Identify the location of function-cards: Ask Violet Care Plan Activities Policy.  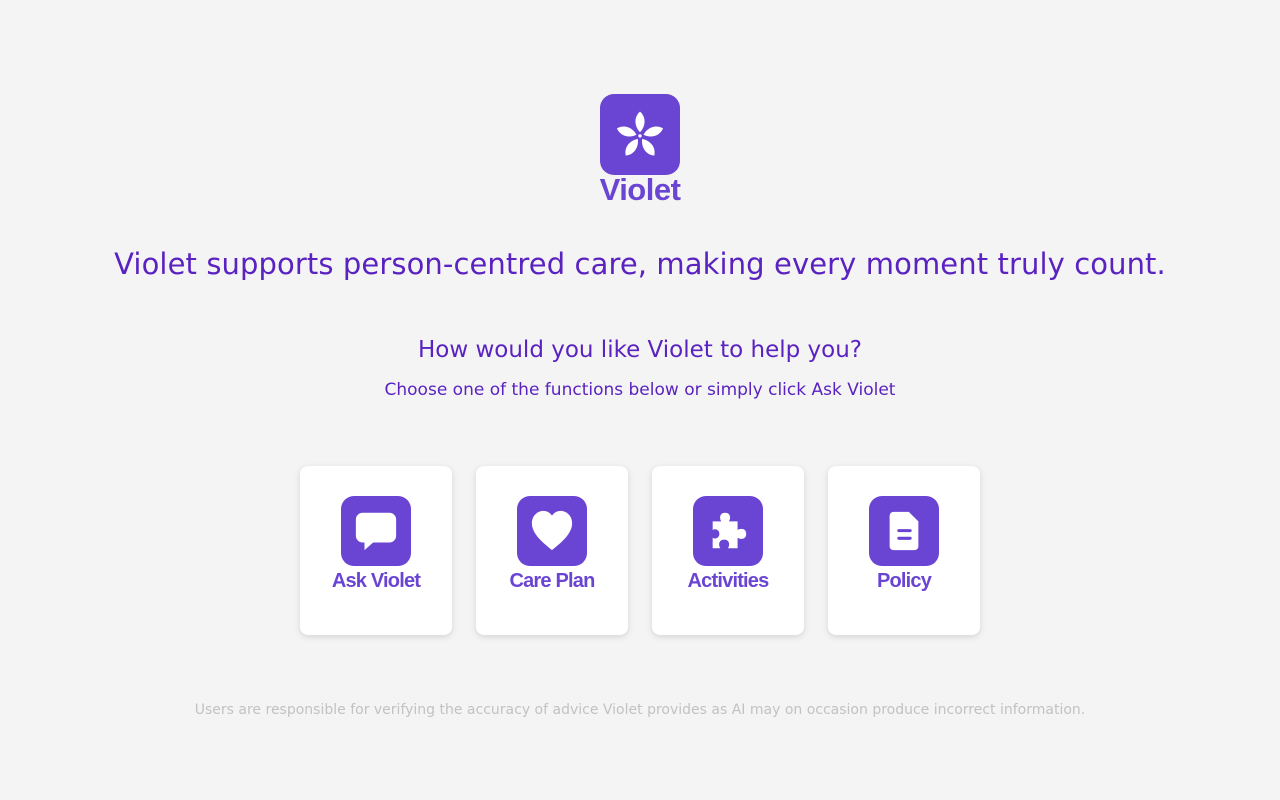
(640, 550).